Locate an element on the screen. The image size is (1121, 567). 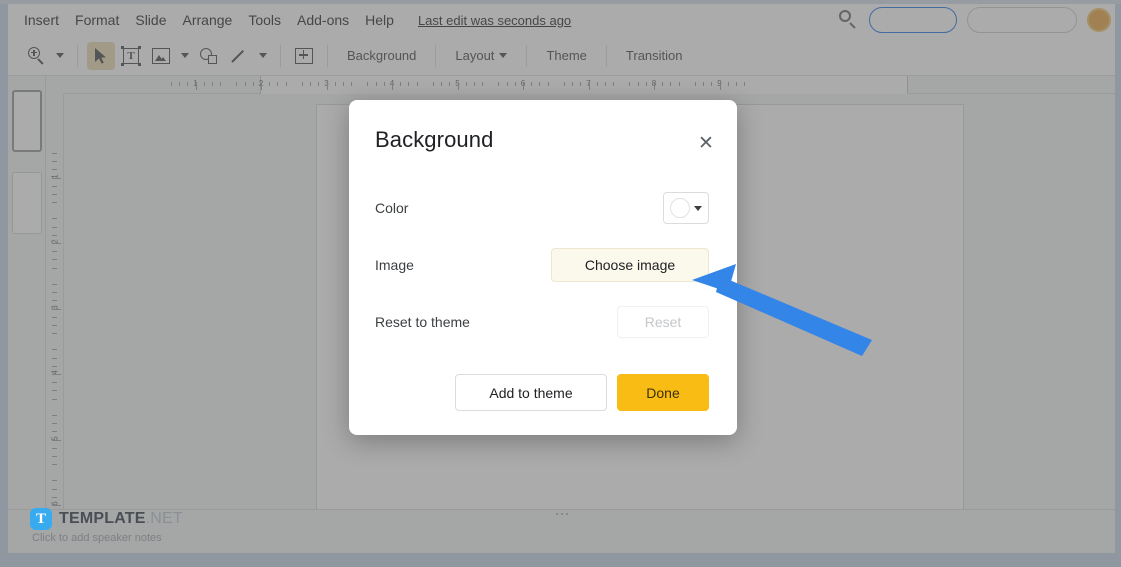
reset-to-theme-label: Reset to theme is located at coordinates (422, 322).